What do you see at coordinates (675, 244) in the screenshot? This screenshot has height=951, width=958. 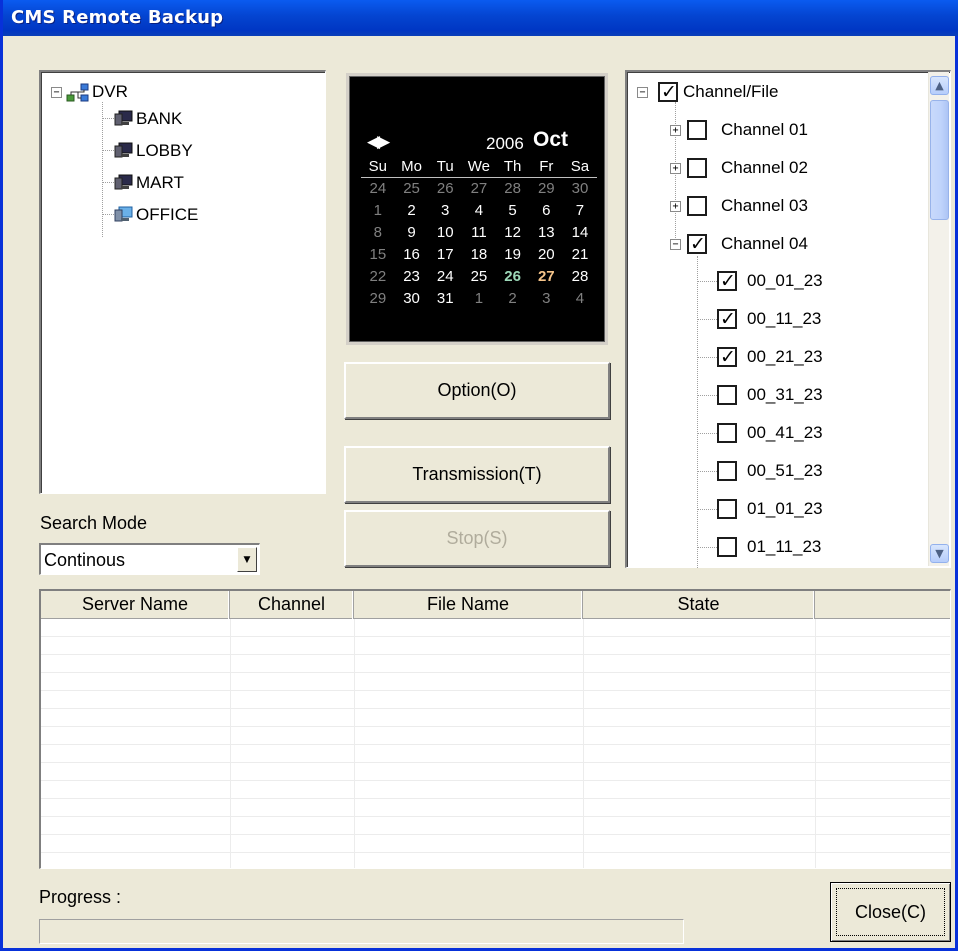 I see `channel-04-collapse-icon: −` at bounding box center [675, 244].